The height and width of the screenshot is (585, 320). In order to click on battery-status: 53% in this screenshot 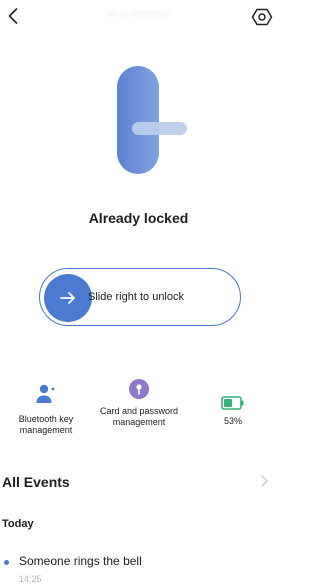, I will do `click(233, 411)`.